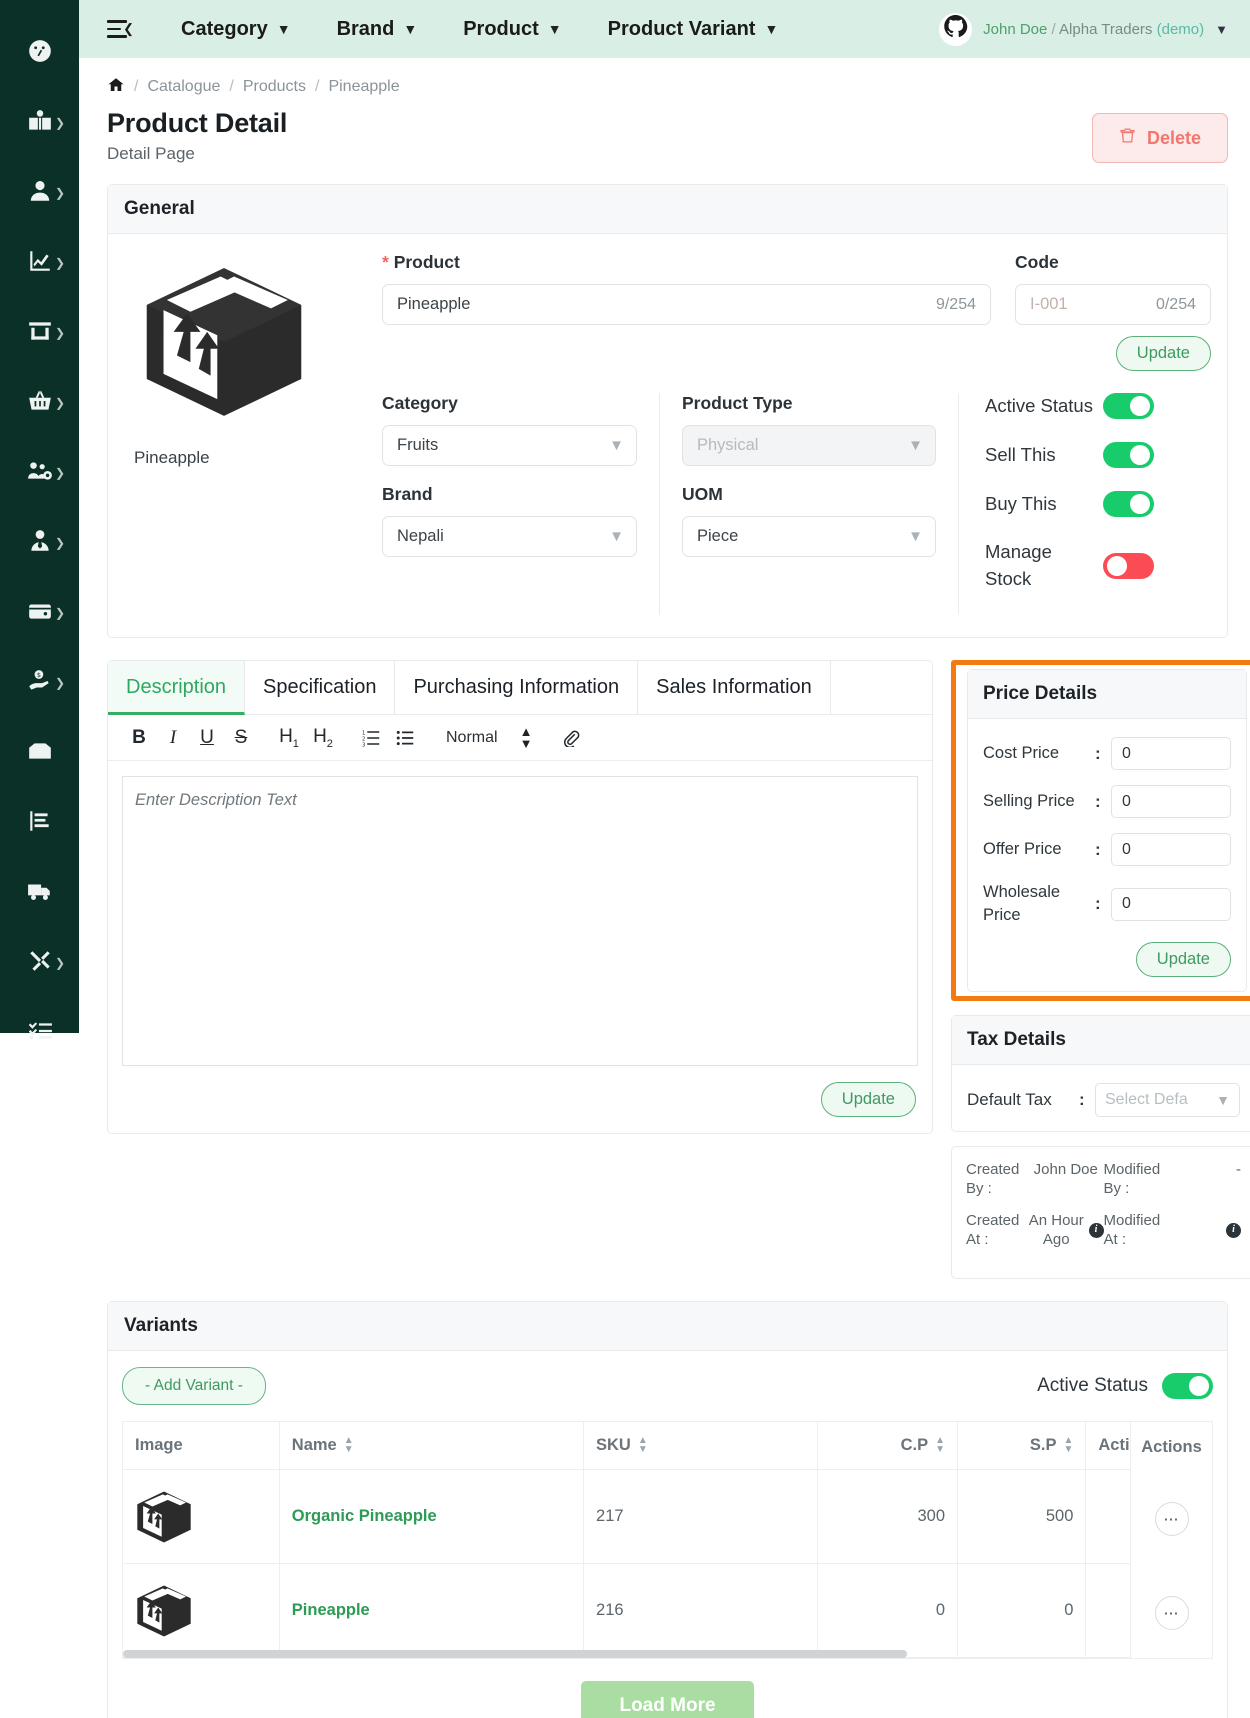 Image resolution: width=1250 pixels, height=1718 pixels. I want to click on default-tax-select: Select Defa ▼, so click(1167, 1100).